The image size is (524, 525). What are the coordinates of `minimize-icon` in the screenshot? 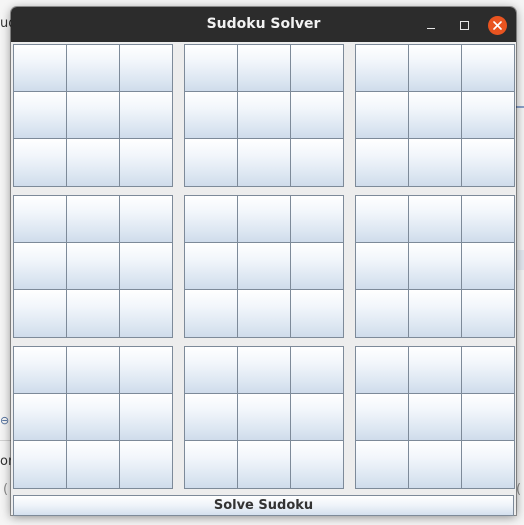 It's located at (431, 25).